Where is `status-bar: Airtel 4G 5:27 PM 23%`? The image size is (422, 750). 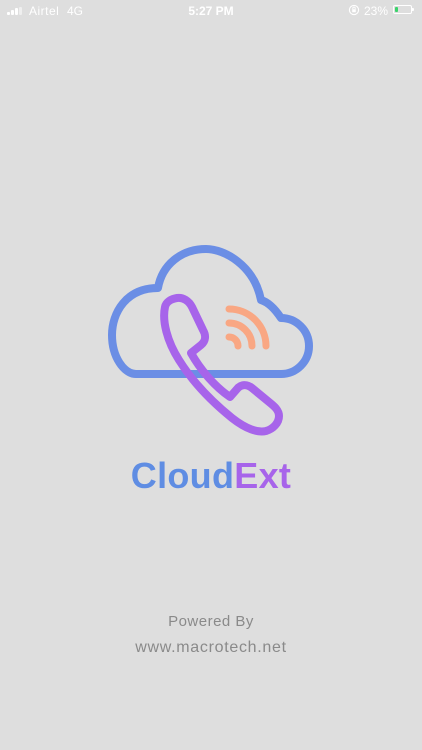
status-bar: Airtel 4G 5:27 PM 23% is located at coordinates (211, 11).